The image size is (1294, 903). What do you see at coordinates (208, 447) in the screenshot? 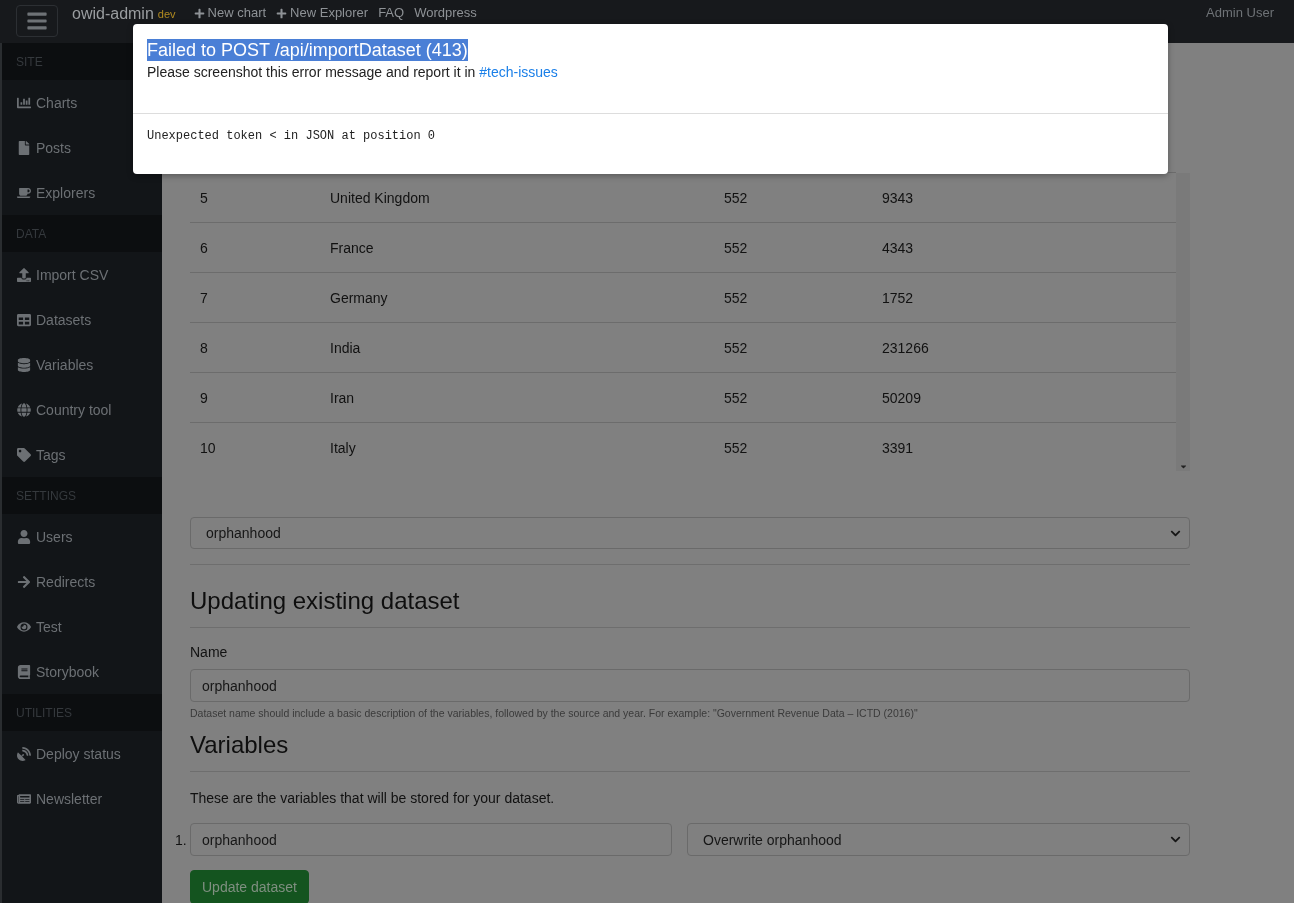
I see `table-cell-text: 10` at bounding box center [208, 447].